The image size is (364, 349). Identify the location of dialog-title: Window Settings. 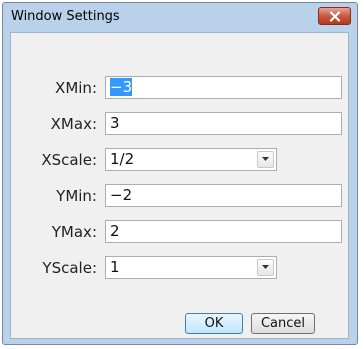
(65, 16).